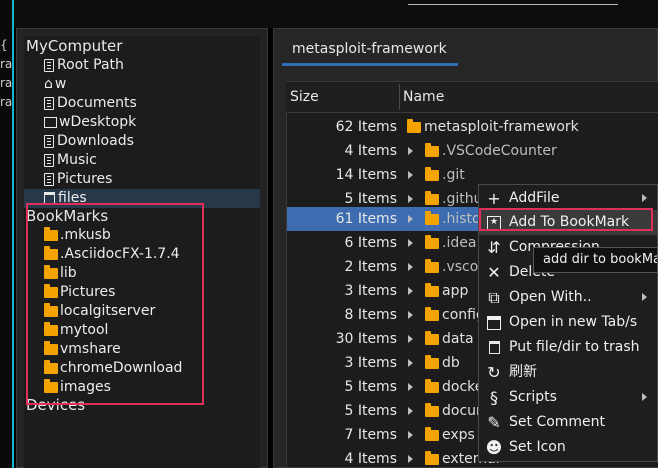  What do you see at coordinates (336, 14) in the screenshot?
I see `top-toolbar-strip` at bounding box center [336, 14].